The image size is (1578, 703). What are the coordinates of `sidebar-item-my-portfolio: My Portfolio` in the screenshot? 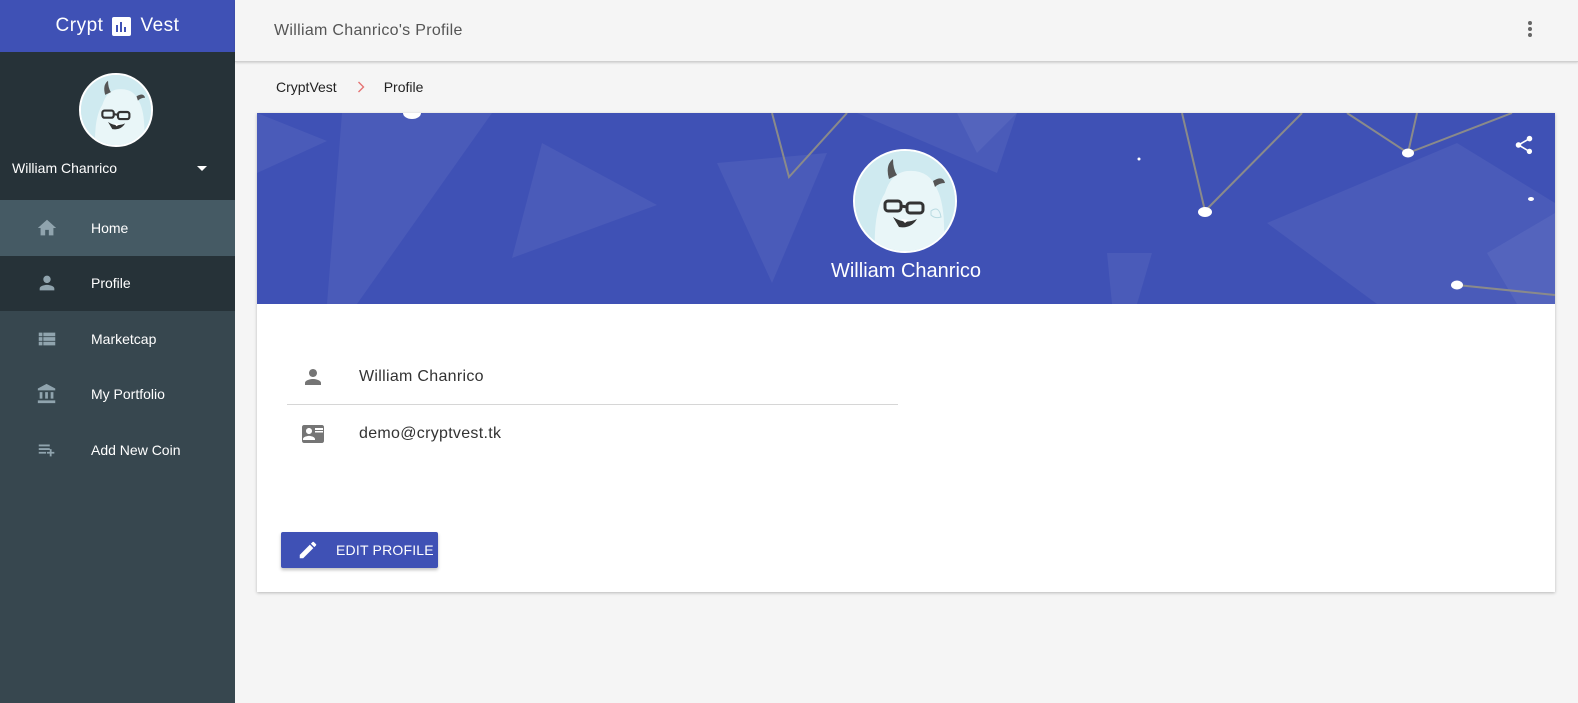 It's located at (117, 395).